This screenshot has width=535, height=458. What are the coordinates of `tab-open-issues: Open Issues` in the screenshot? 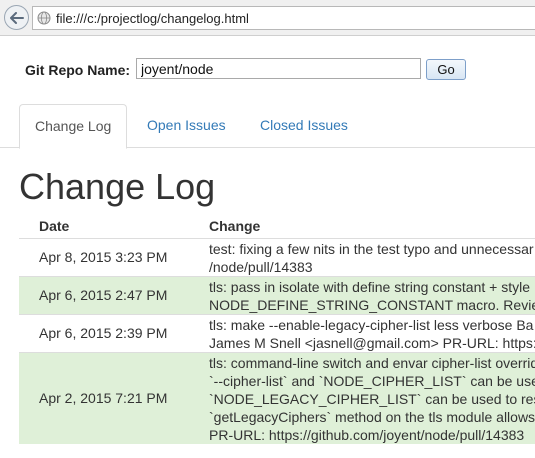 It's located at (186, 126).